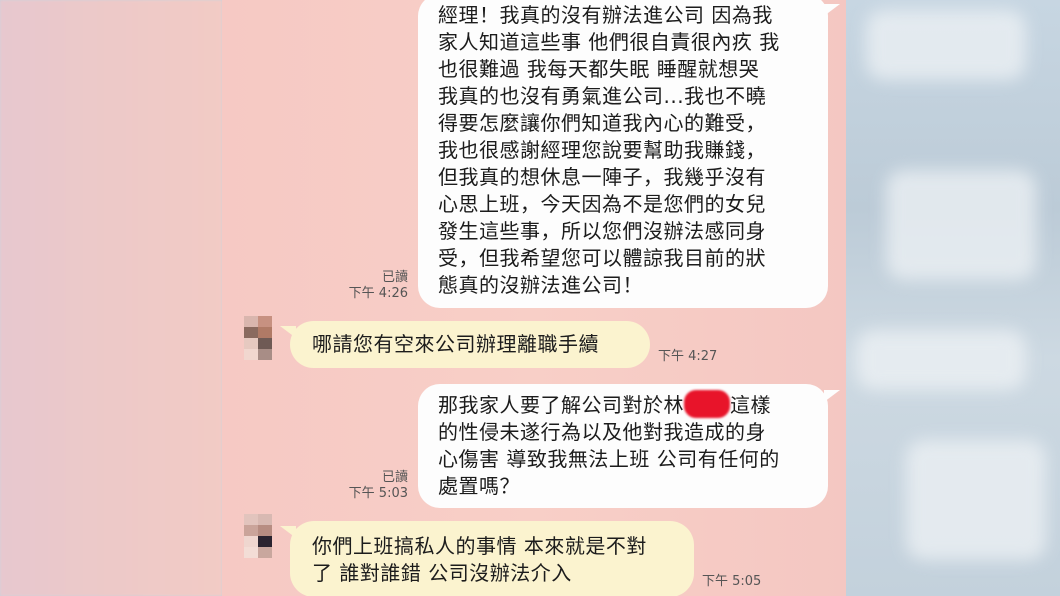  What do you see at coordinates (602, 258) in the screenshot?
I see `message-line: 受，但我希望您可以體諒我目前的狀` at bounding box center [602, 258].